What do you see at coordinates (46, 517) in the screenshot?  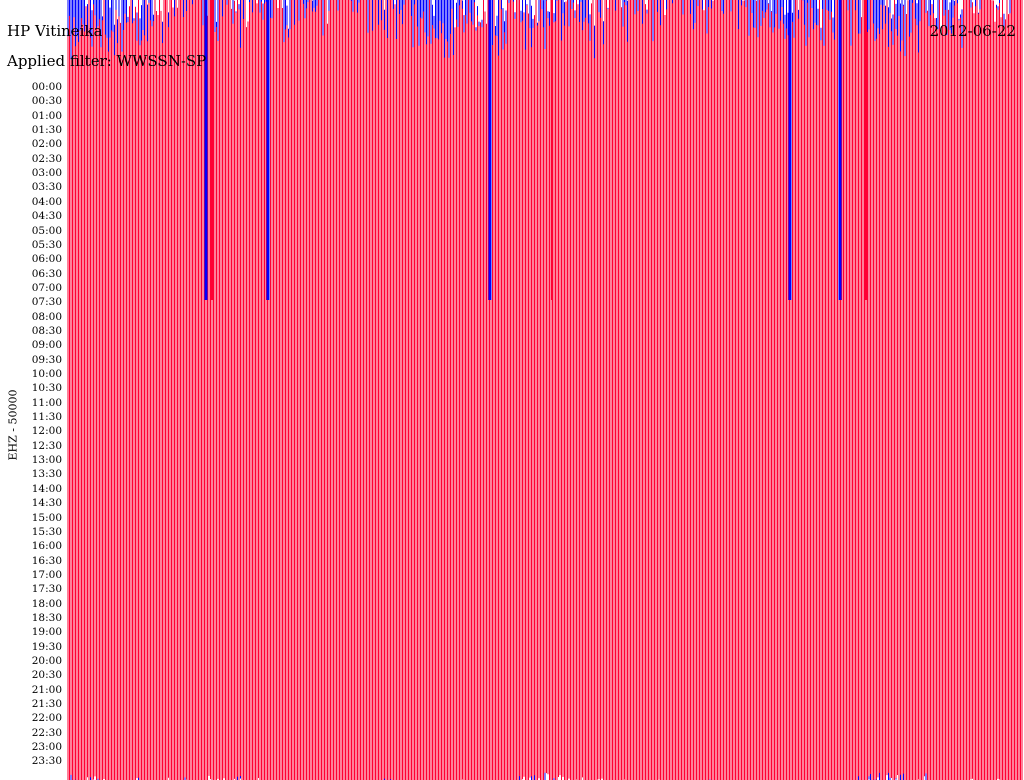 I see `time-label: 15:00` at bounding box center [46, 517].